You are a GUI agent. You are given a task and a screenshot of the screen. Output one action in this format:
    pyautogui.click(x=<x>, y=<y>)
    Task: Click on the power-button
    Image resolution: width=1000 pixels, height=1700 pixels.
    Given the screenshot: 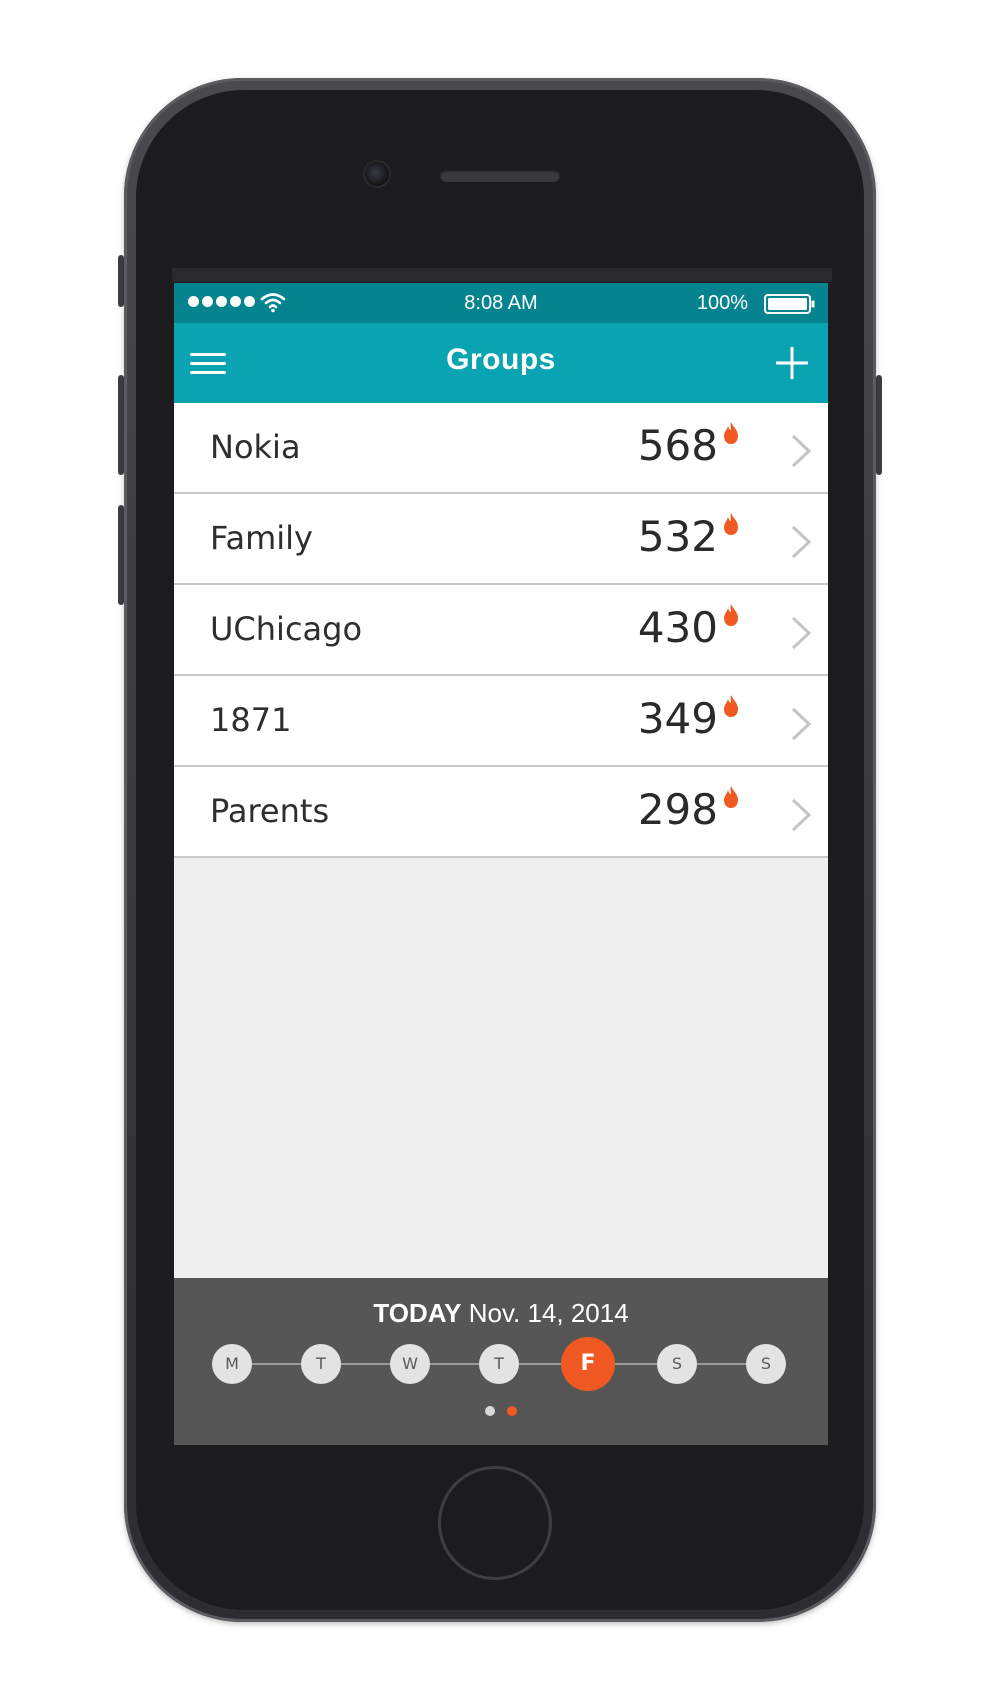 What is the action you would take?
    pyautogui.click(x=879, y=425)
    